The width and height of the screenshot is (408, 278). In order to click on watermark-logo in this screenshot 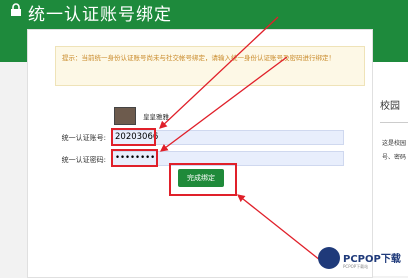, I will do `click(329, 258)`.